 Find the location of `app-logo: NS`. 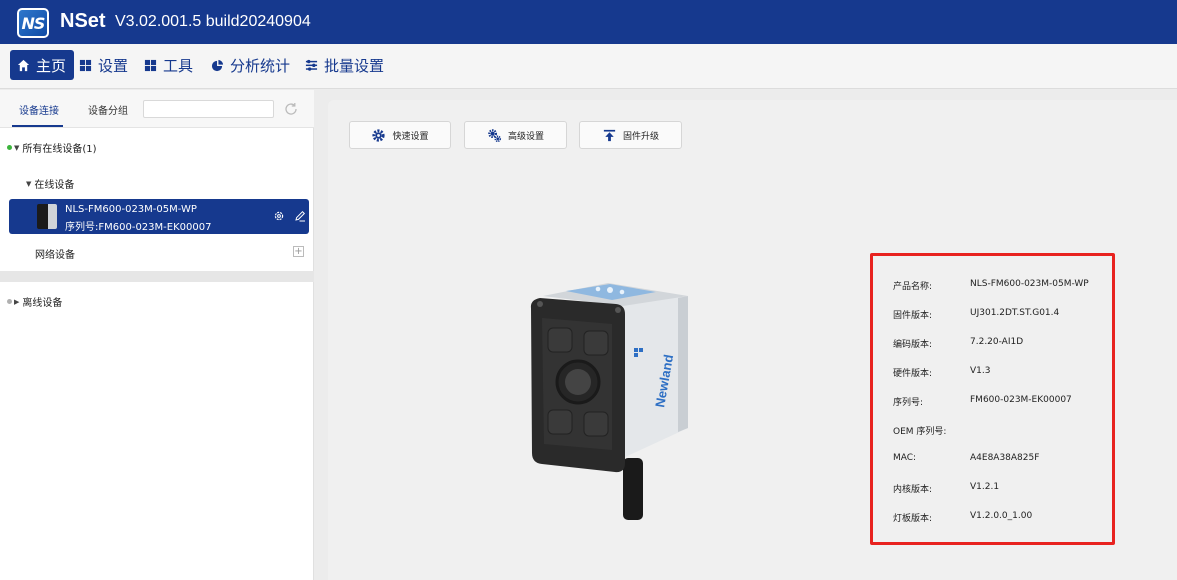

app-logo: NS is located at coordinates (33, 23).